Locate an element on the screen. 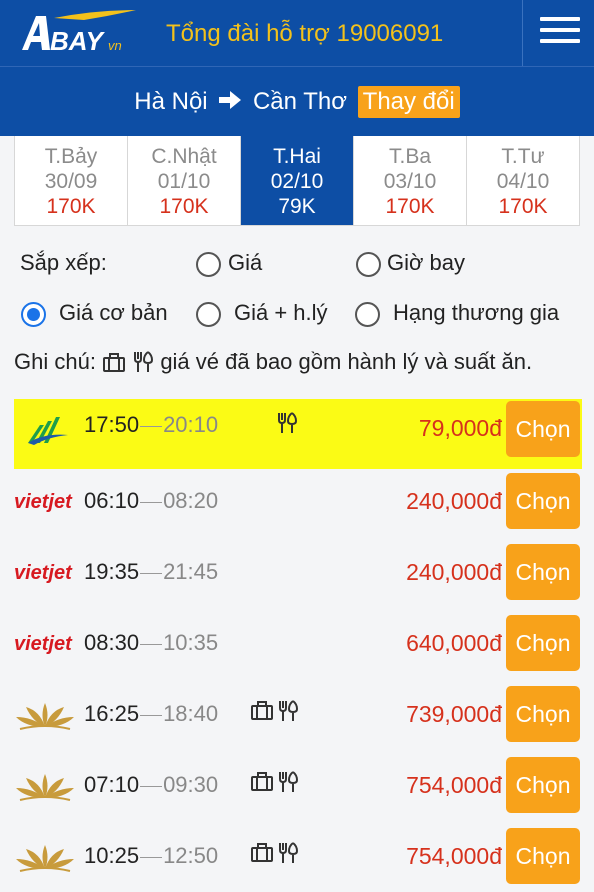  arrival-time: 10:35 is located at coordinates (191, 642).